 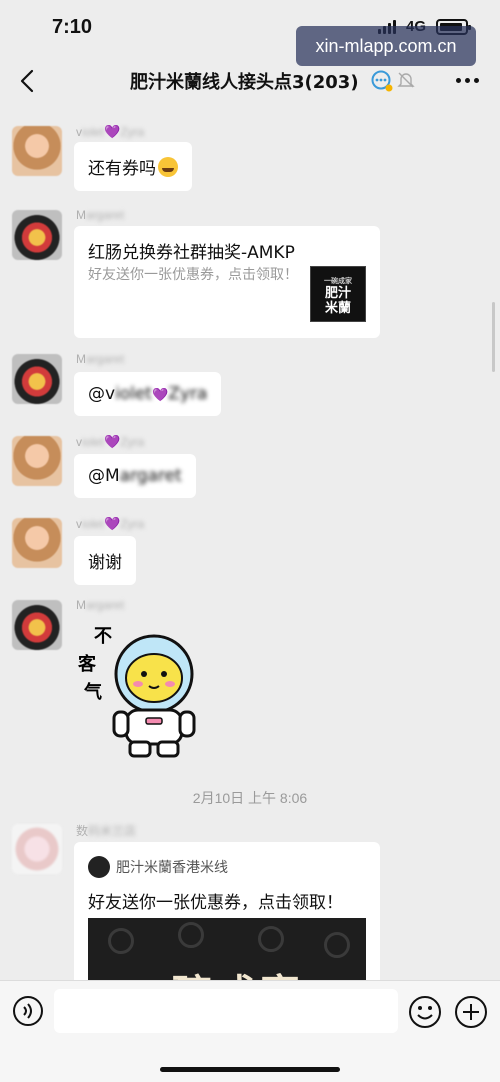 I want to click on astronaut-cat-sticker: 不 客 气, so click(x=144, y=687).